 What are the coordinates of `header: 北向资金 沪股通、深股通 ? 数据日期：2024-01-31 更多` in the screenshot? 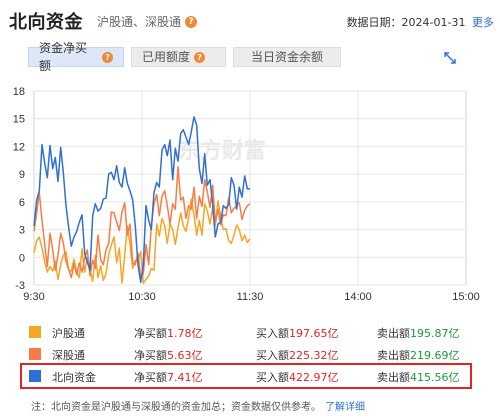 It's located at (251, 21).